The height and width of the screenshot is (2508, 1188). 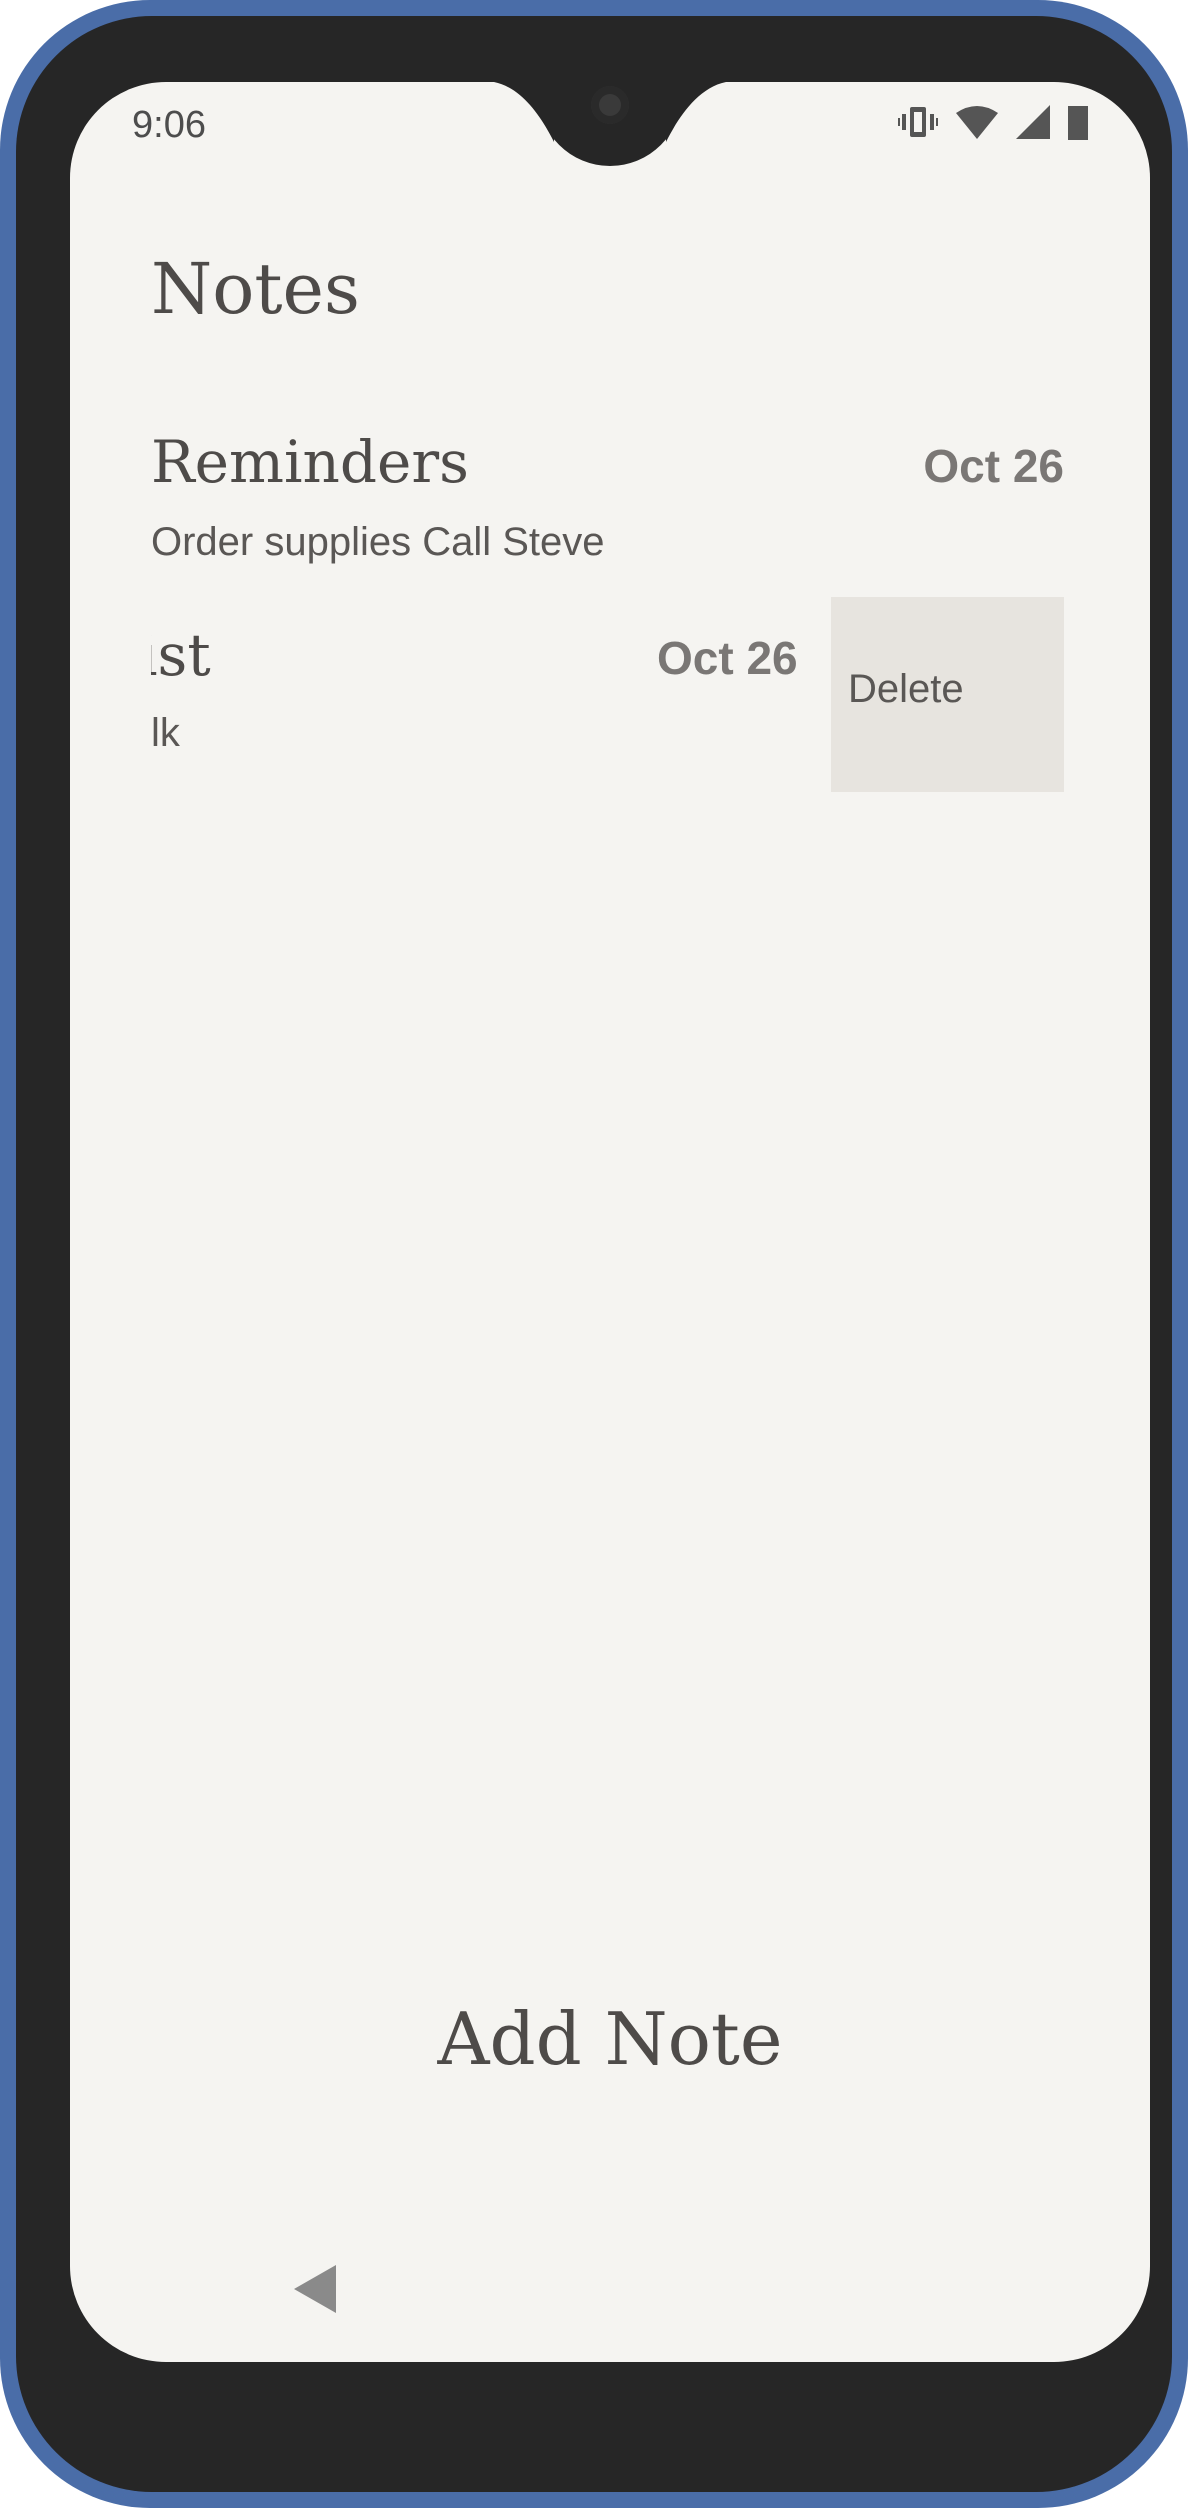 What do you see at coordinates (610, 105) in the screenshot?
I see `camera-icon` at bounding box center [610, 105].